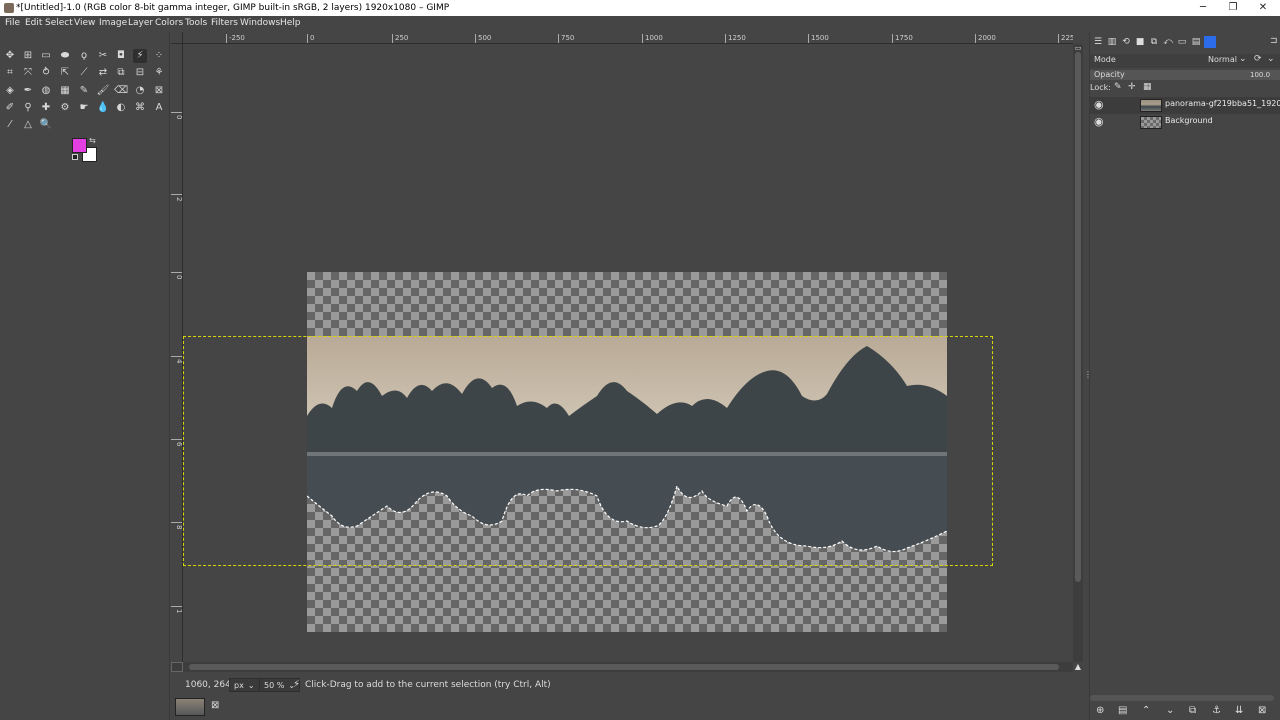  I want to click on dodge-burn-tool-icon: ◐, so click(121, 108).